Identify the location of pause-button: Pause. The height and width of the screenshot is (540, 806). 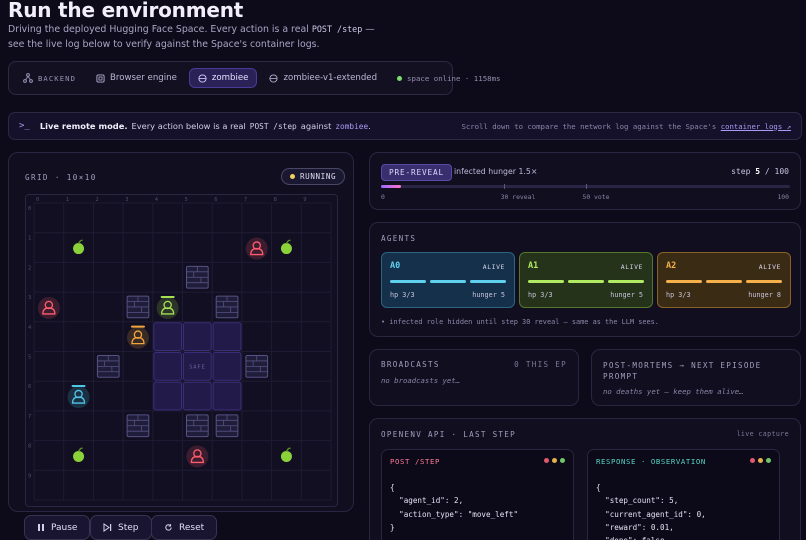
(57, 527).